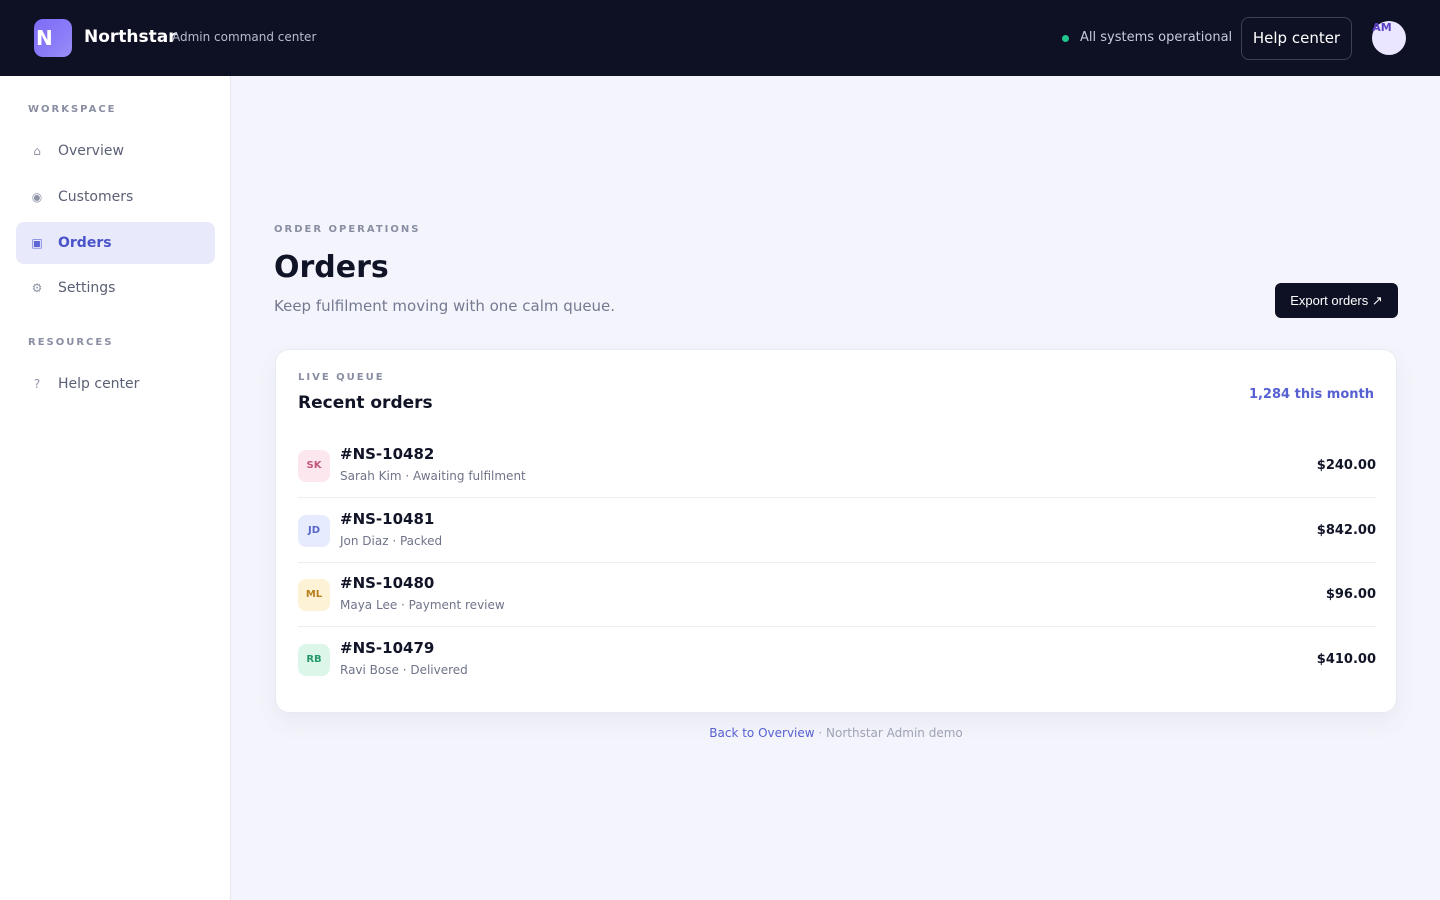  I want to click on sidebar-item-overview: ⌂ Overview, so click(115, 151).